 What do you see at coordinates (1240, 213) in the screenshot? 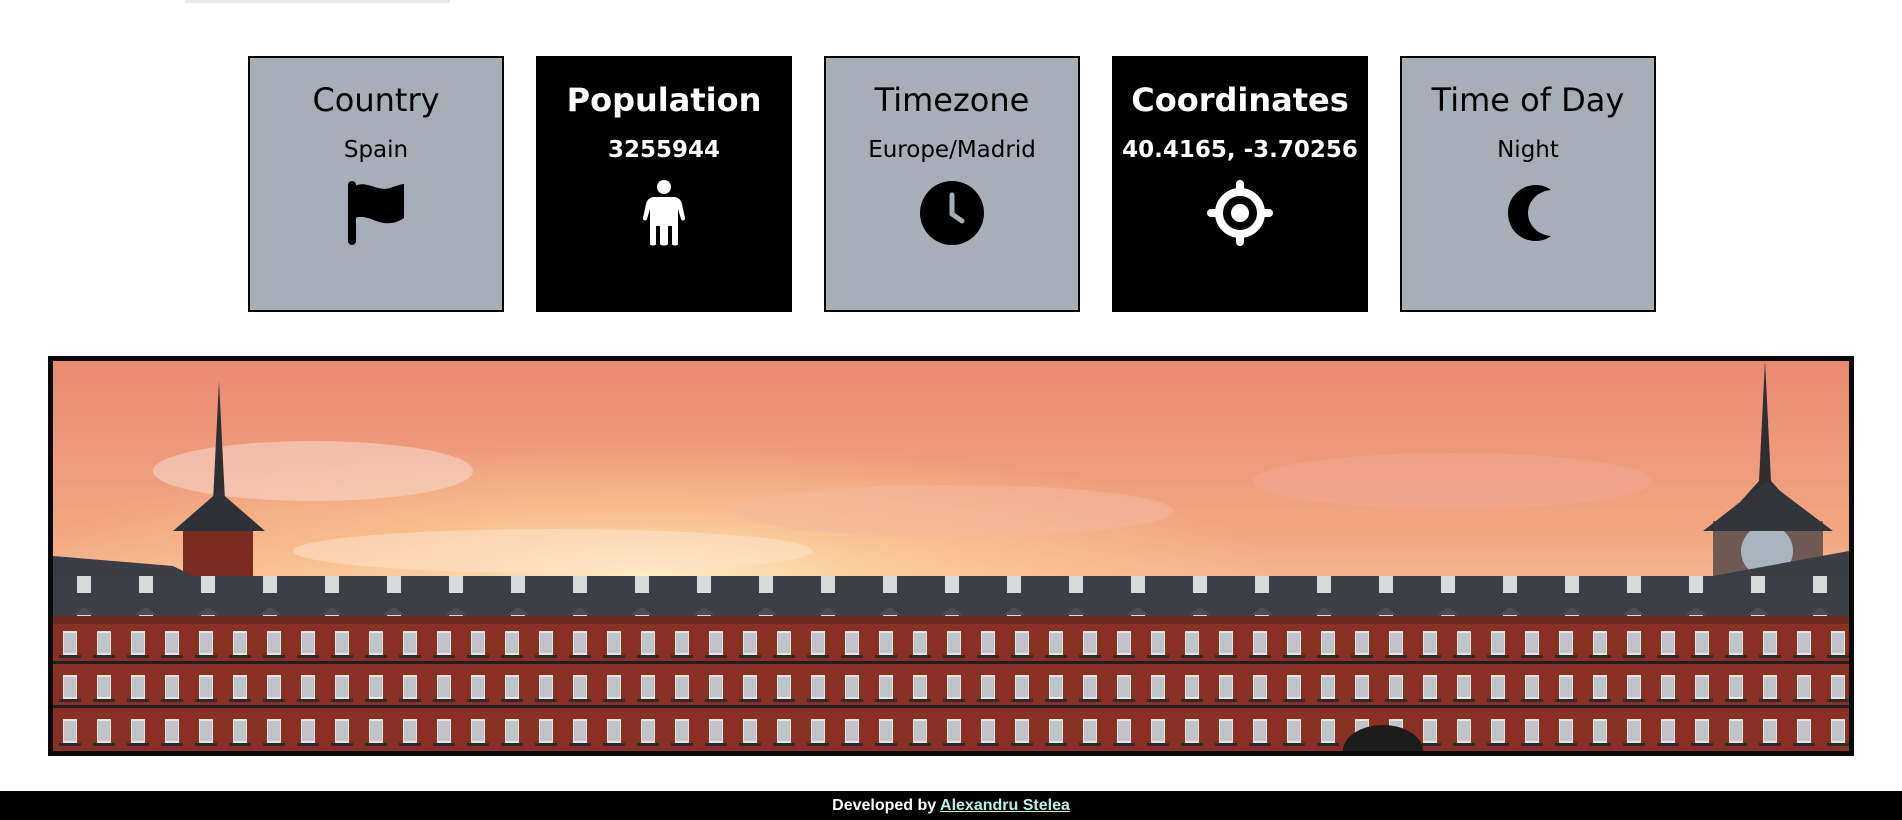
I see `crosshairs-icon` at bounding box center [1240, 213].